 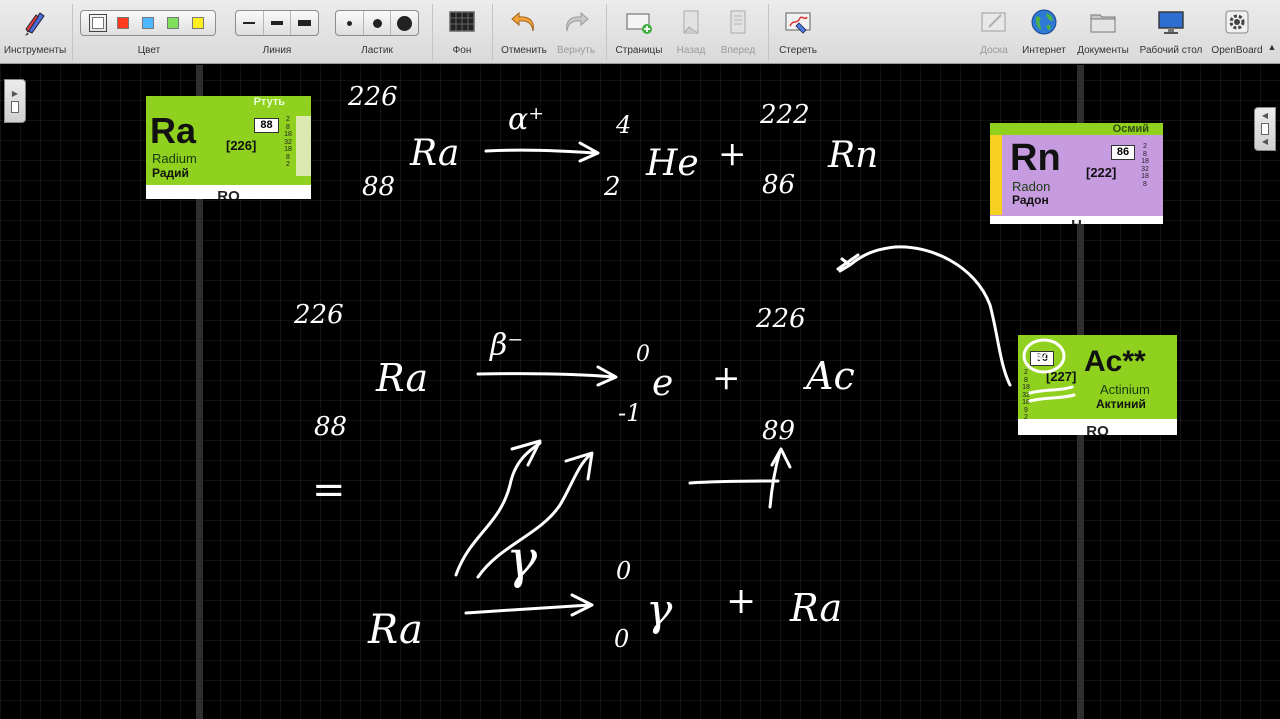 What do you see at coordinates (691, 22) in the screenshot?
I see `page-back-icon` at bounding box center [691, 22].